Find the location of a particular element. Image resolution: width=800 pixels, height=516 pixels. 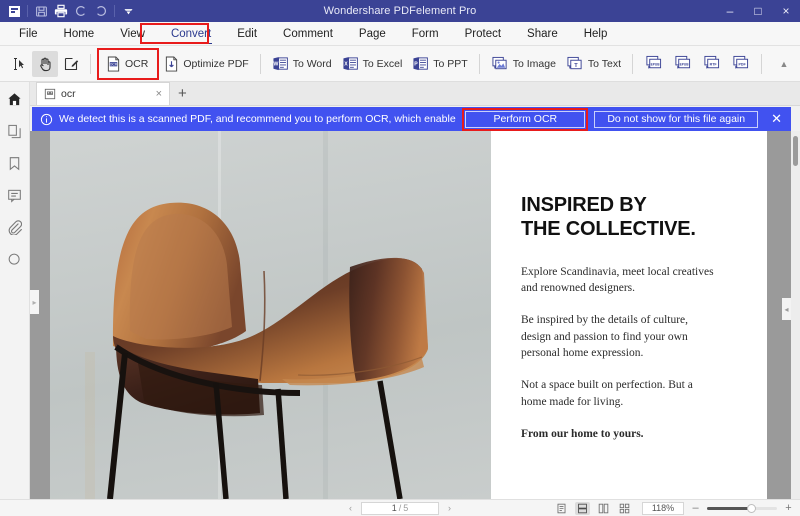

document-tab-ocr: ocr × is located at coordinates (103, 93).